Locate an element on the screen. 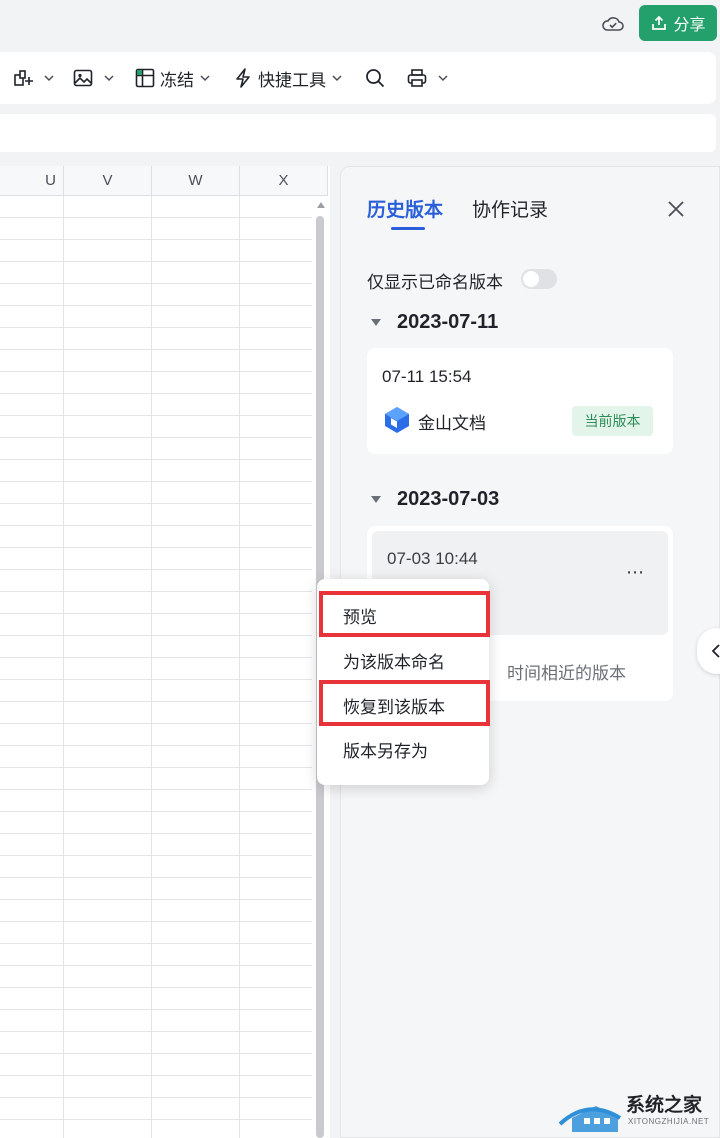  insert-shape-tool is located at coordinates (33, 78).